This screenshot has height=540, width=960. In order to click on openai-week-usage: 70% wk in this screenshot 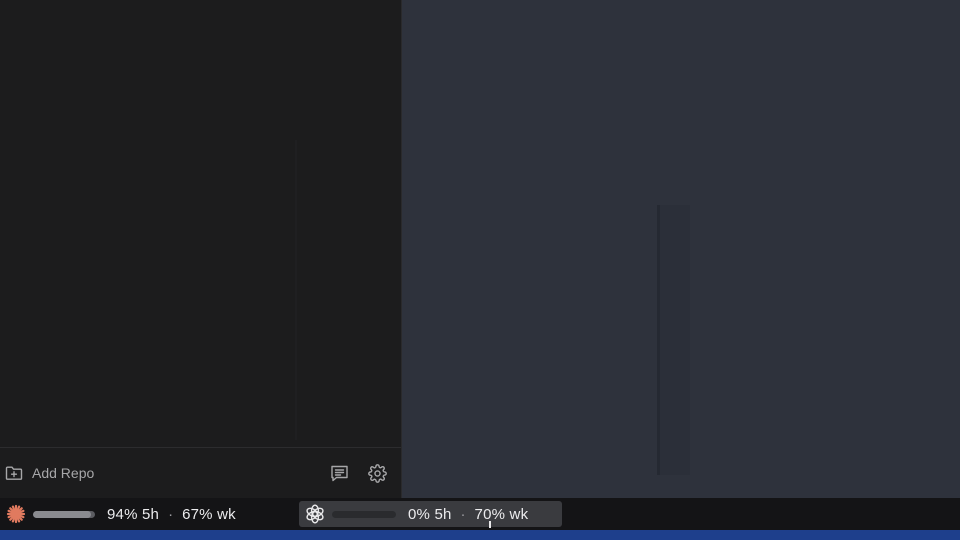, I will do `click(501, 514)`.